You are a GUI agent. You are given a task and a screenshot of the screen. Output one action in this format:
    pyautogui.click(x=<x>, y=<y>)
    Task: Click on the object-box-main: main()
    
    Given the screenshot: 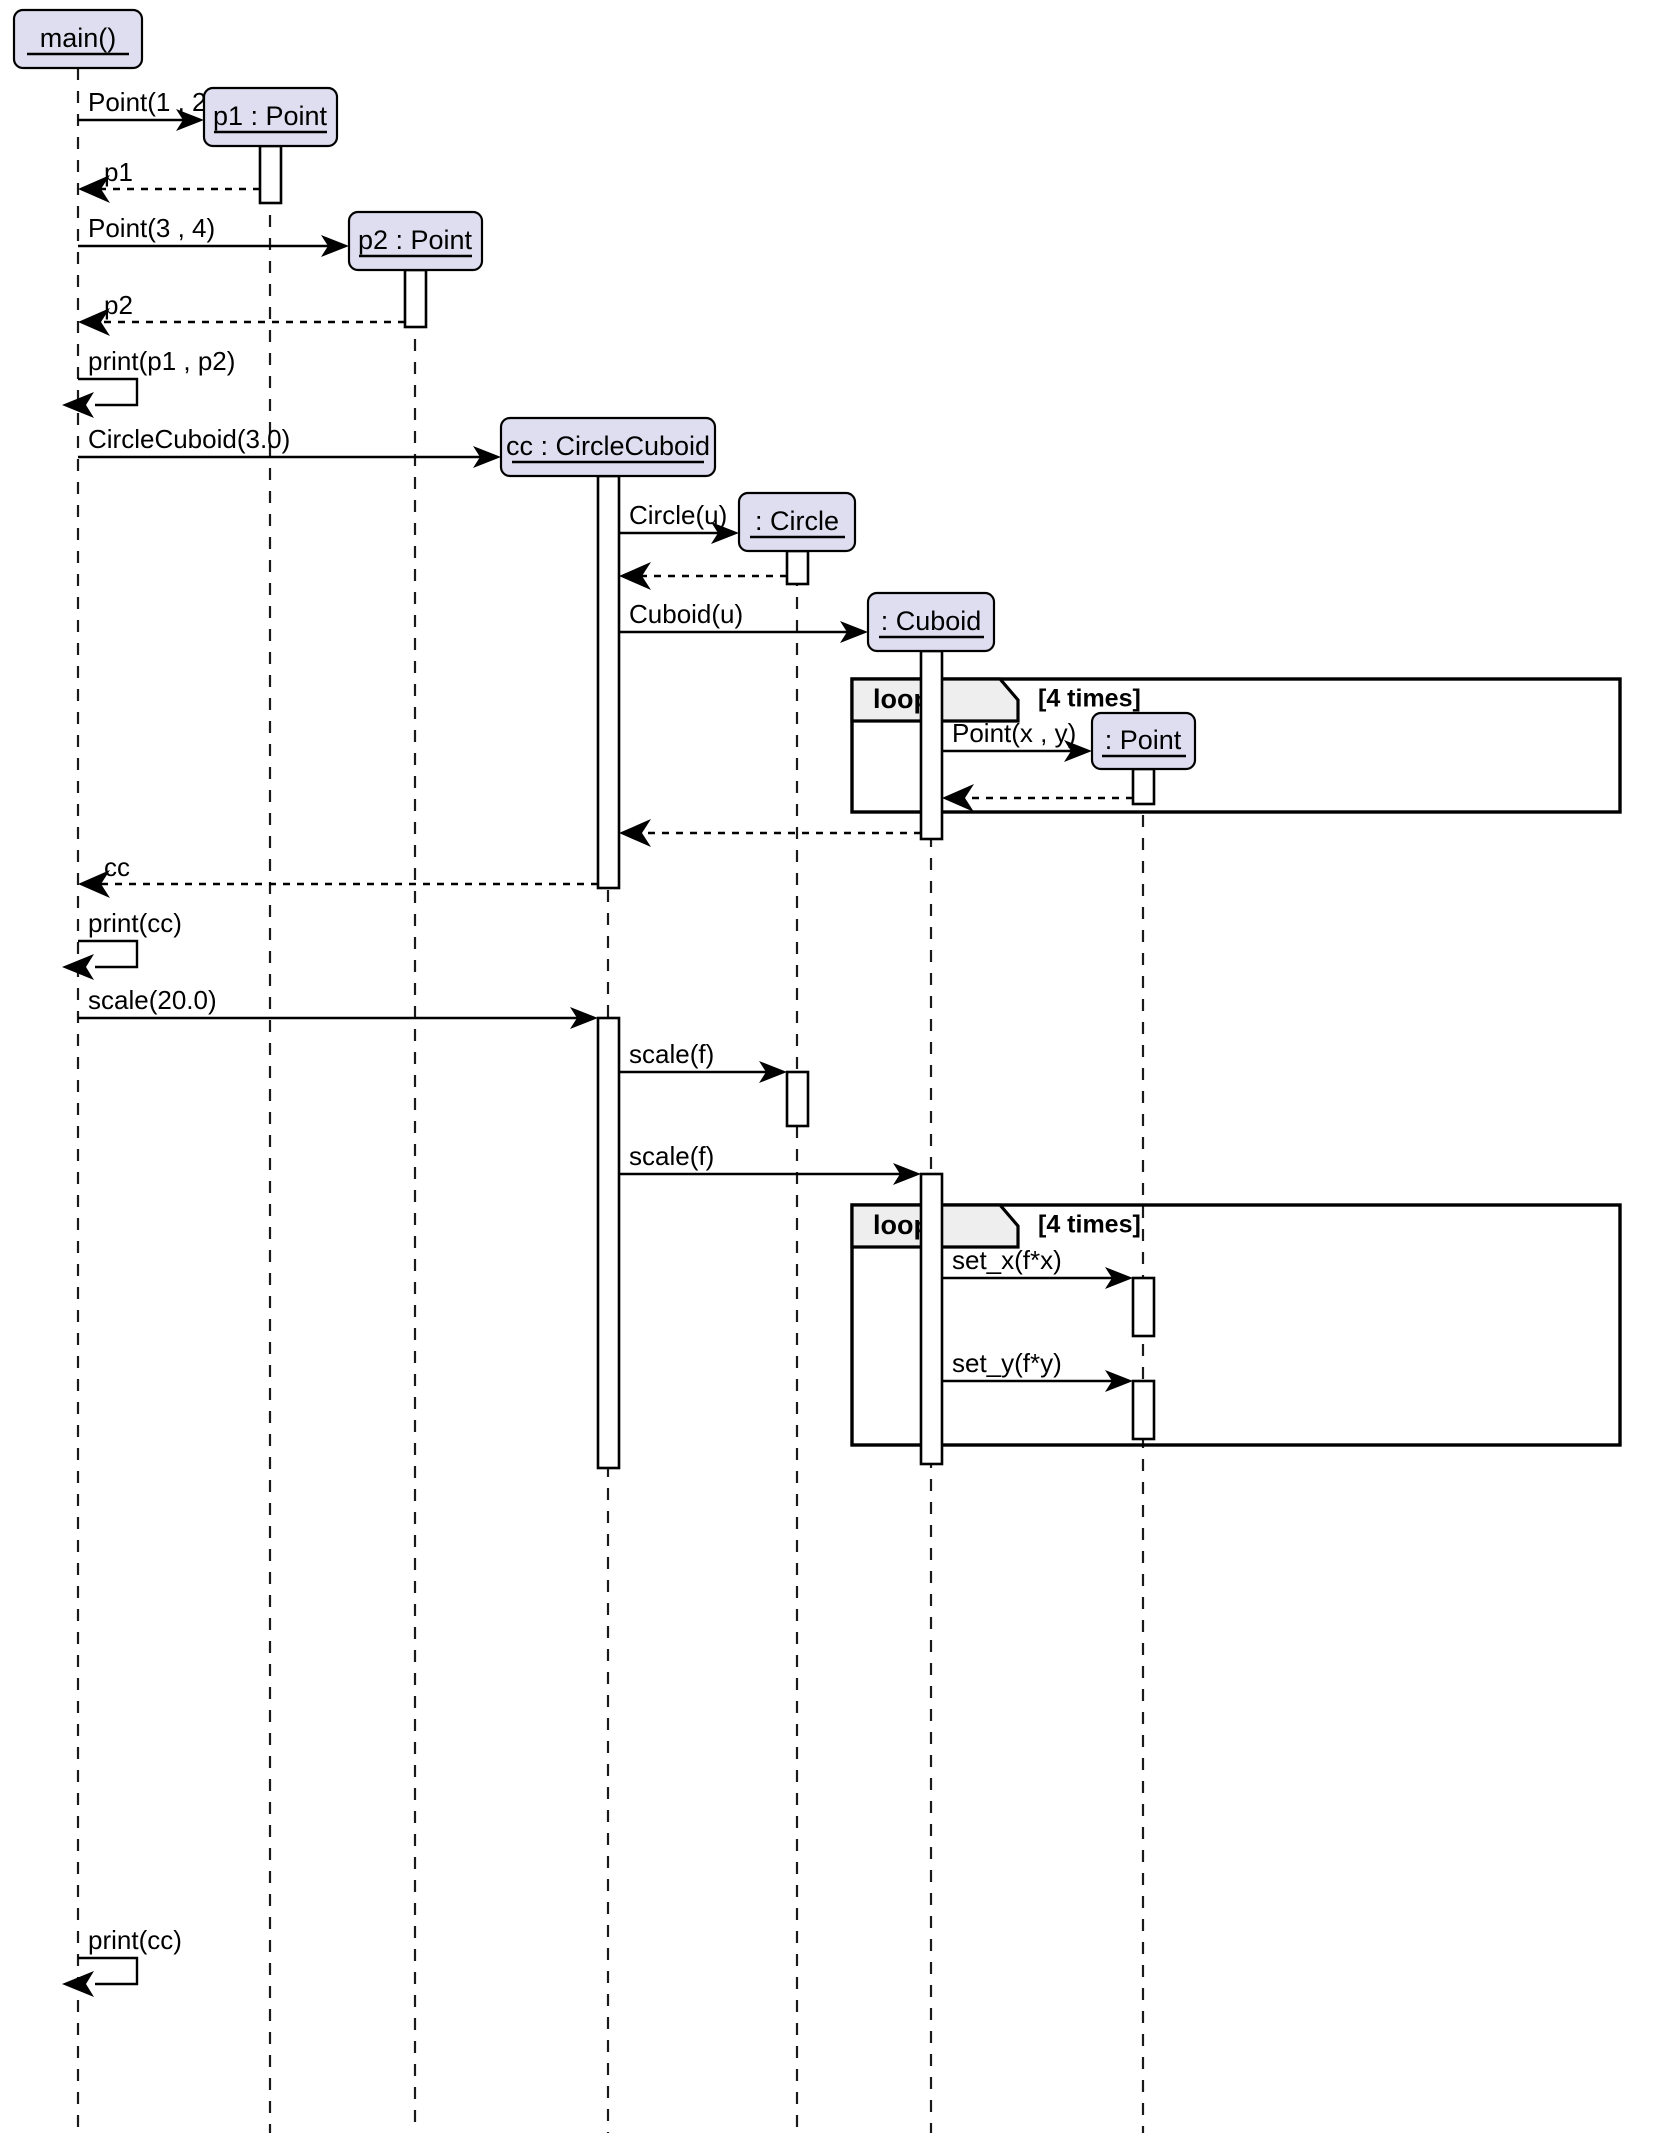 What is the action you would take?
    pyautogui.click(x=78, y=39)
    